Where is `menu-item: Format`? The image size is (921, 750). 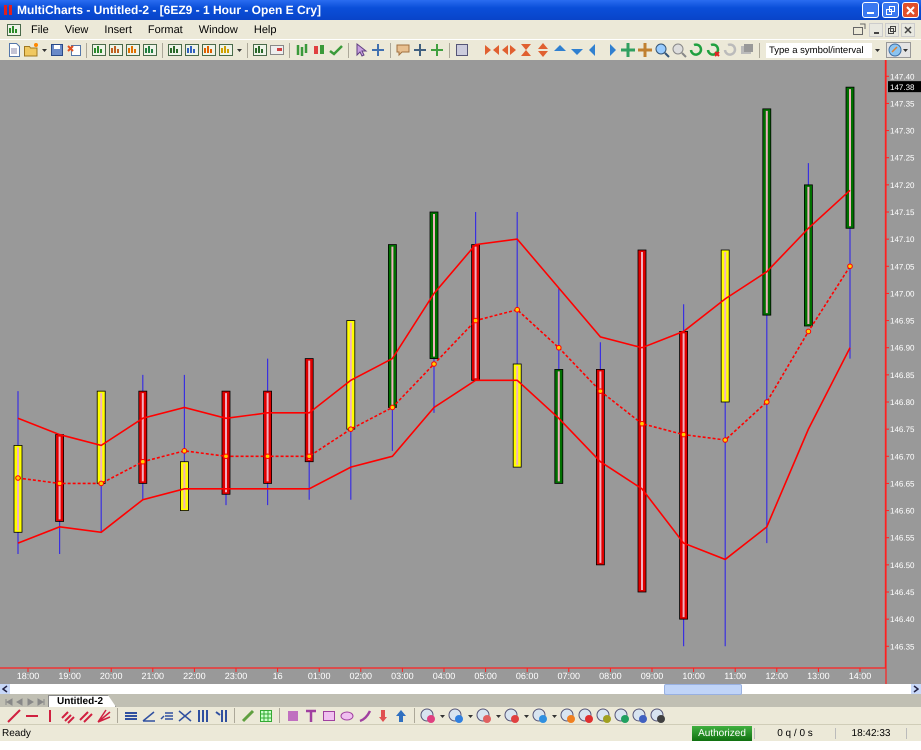
menu-item: Format is located at coordinates (165, 29).